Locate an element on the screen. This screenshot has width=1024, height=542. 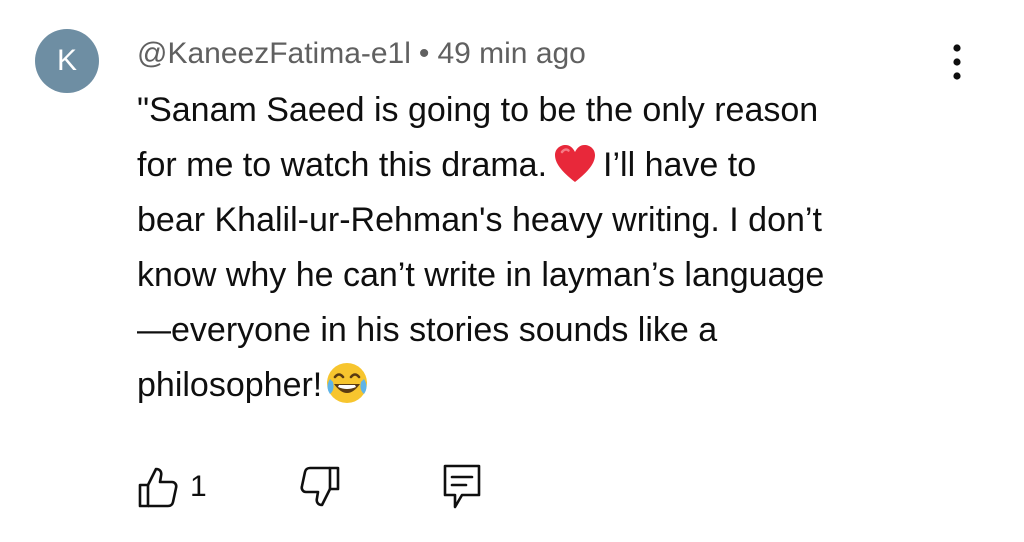
reply-button is located at coordinates (462, 489).